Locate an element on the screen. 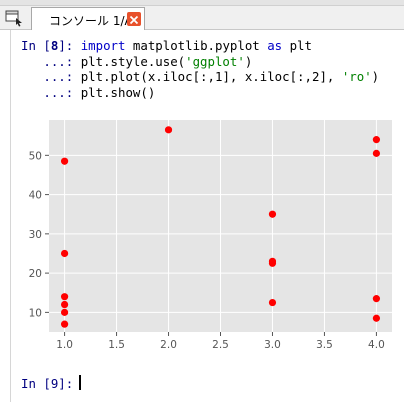 This screenshot has width=404, height=402. code-token: plt.show() is located at coordinates (118, 92).